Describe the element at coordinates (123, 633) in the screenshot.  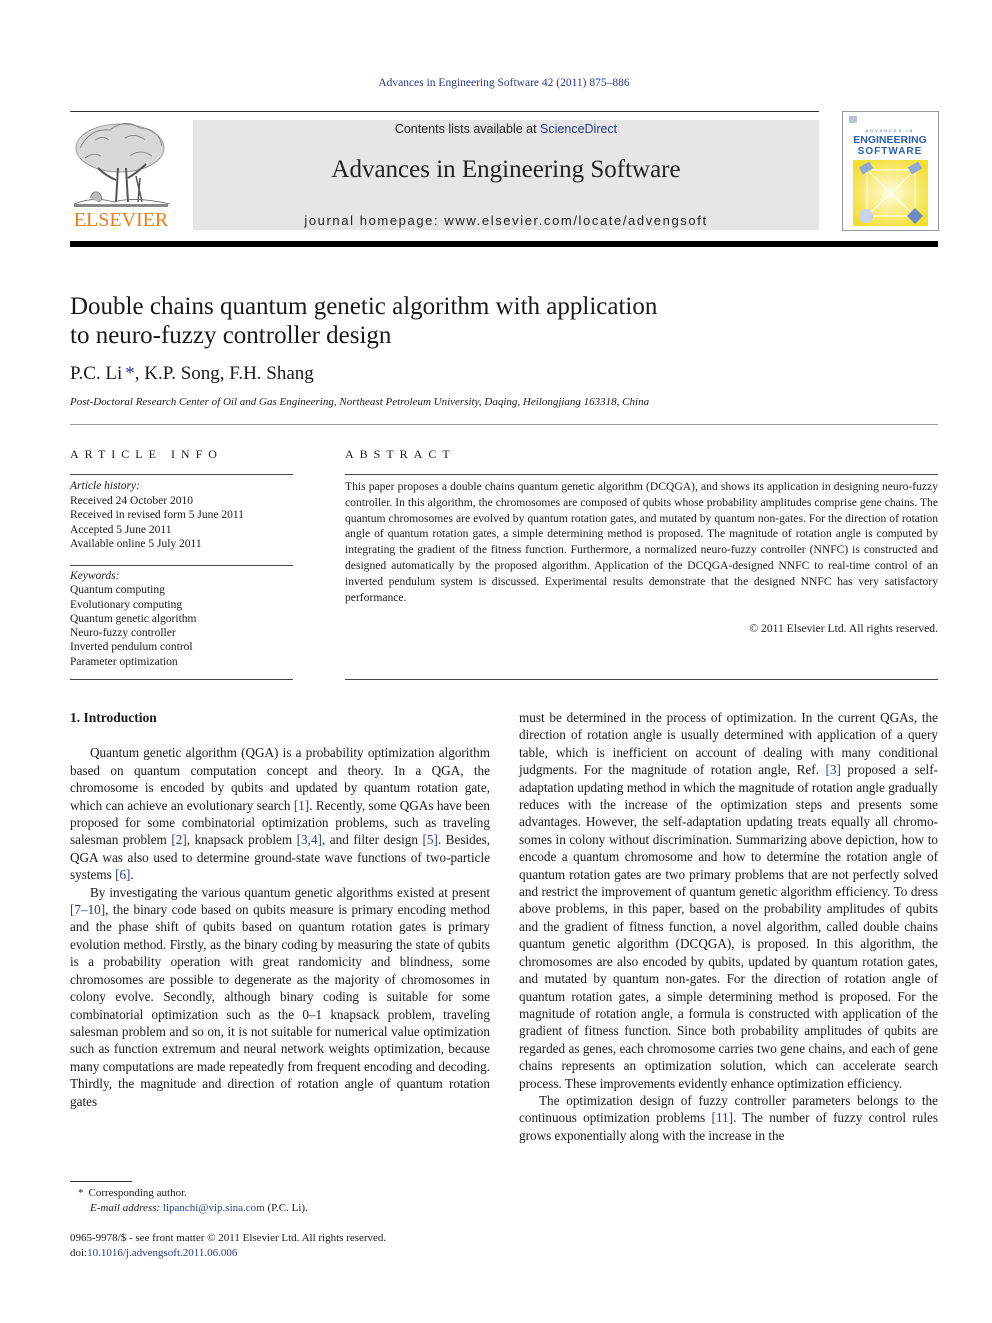
I see `keyword-item: Neuro-fuzzy controller` at that location.